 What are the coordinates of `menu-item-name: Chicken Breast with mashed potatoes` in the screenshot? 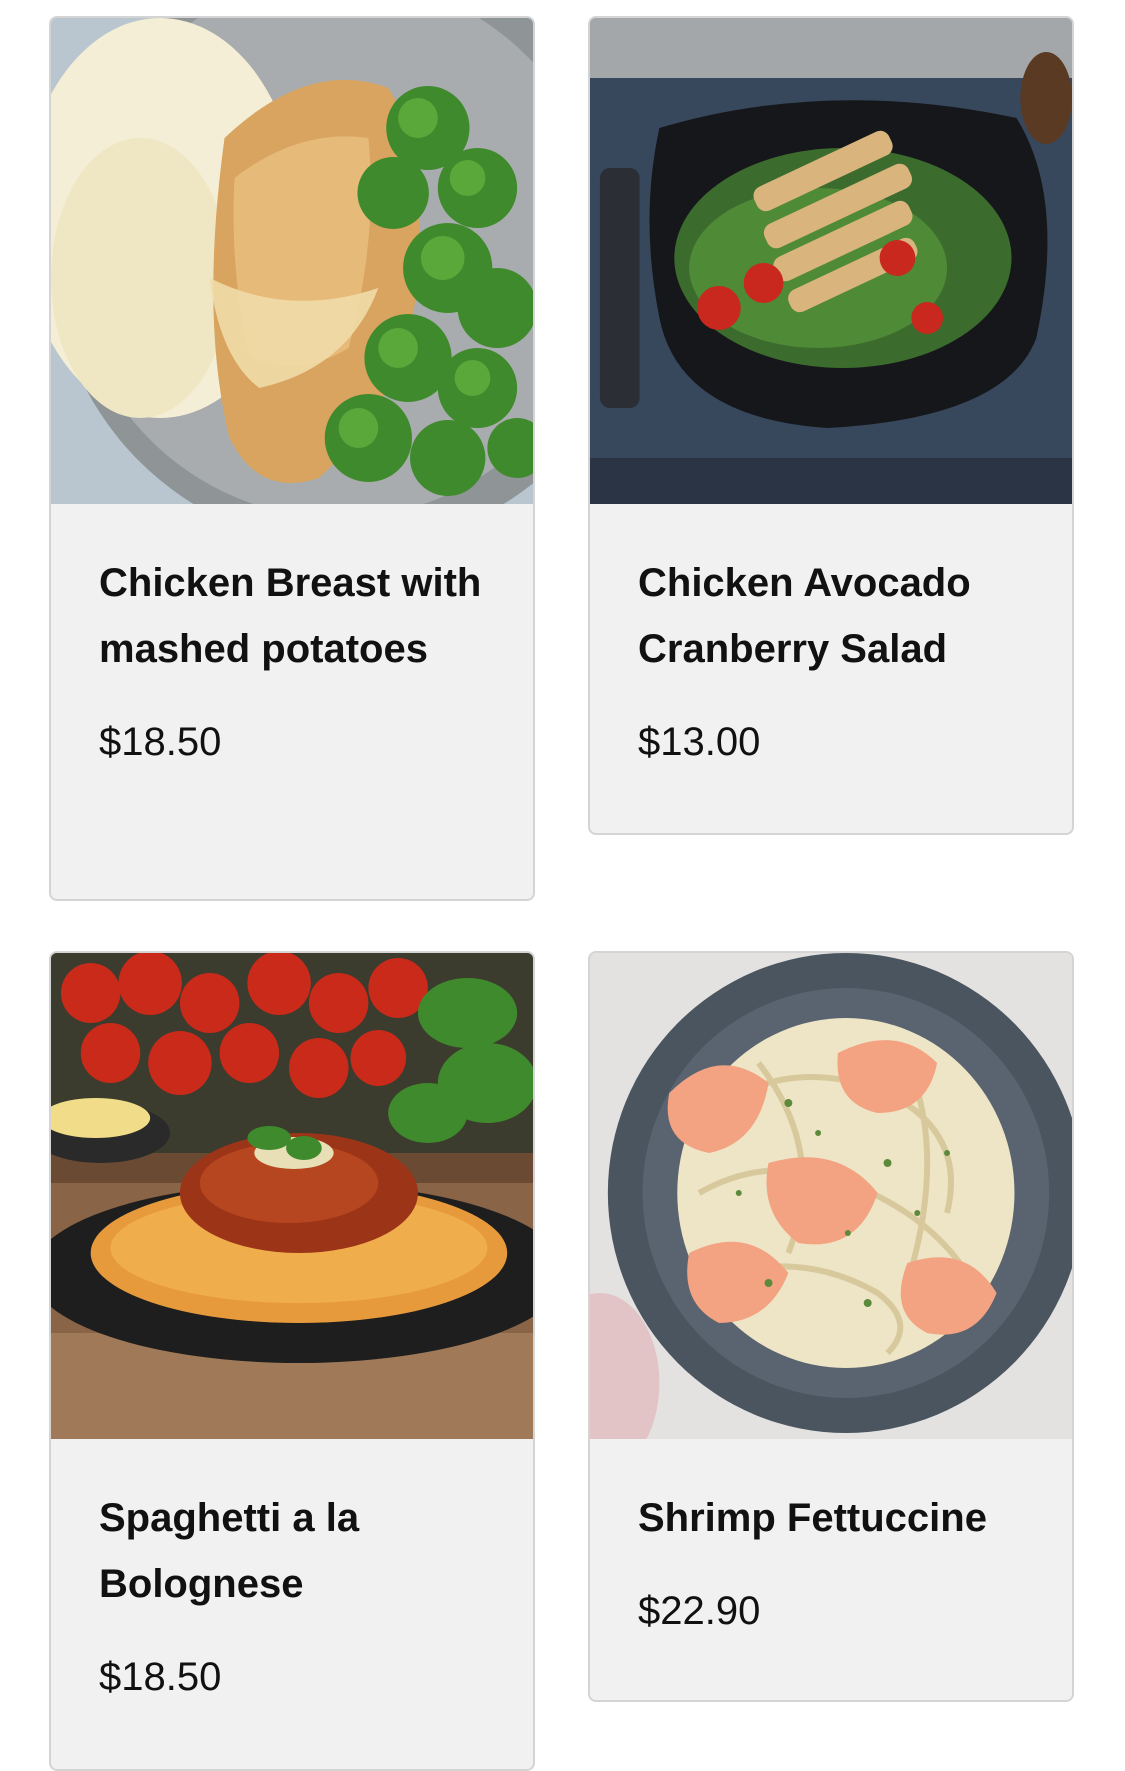 It's located at (290, 616).